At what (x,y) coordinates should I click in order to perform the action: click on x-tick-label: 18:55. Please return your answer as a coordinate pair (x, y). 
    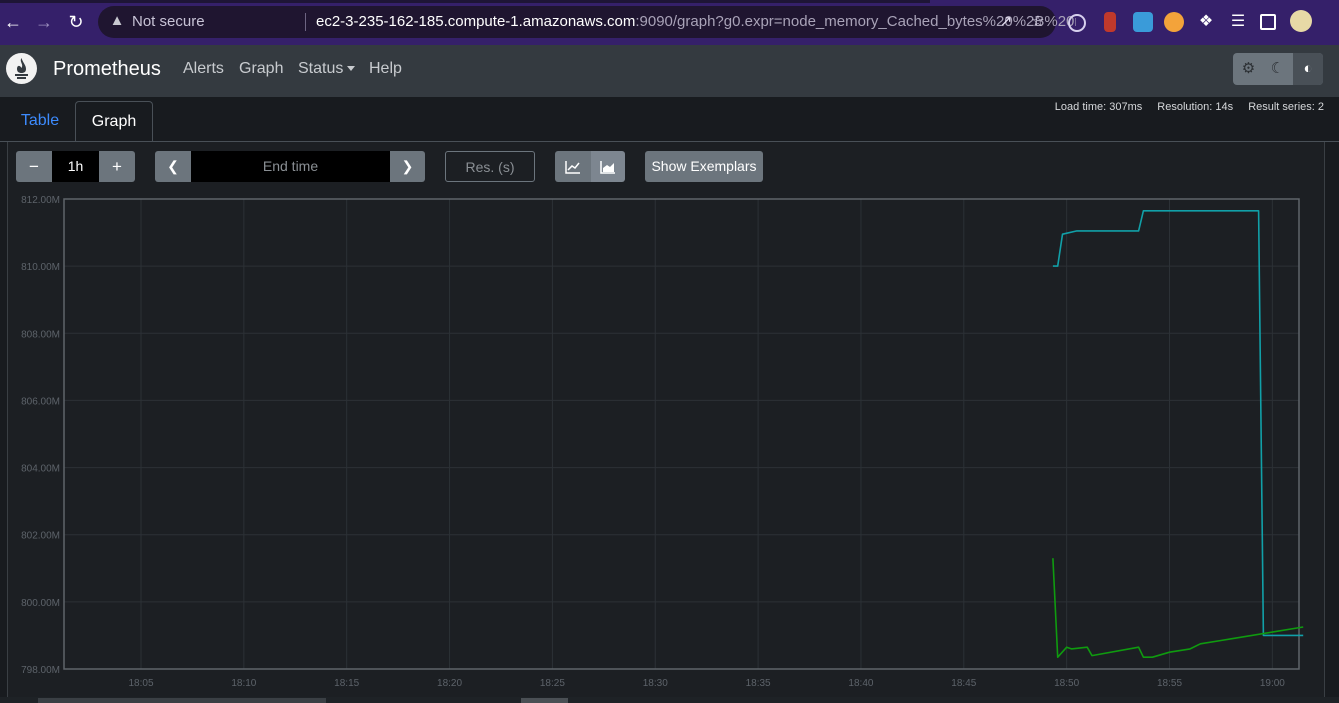
    Looking at the image, I should click on (1169, 683).